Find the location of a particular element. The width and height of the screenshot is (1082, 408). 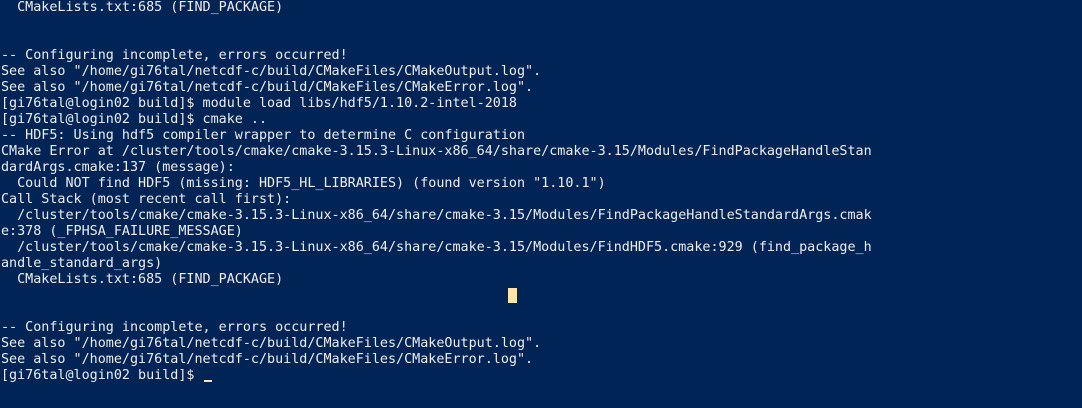

prompt-line: [gi76tal@login02 build]$ is located at coordinates (541, 376).